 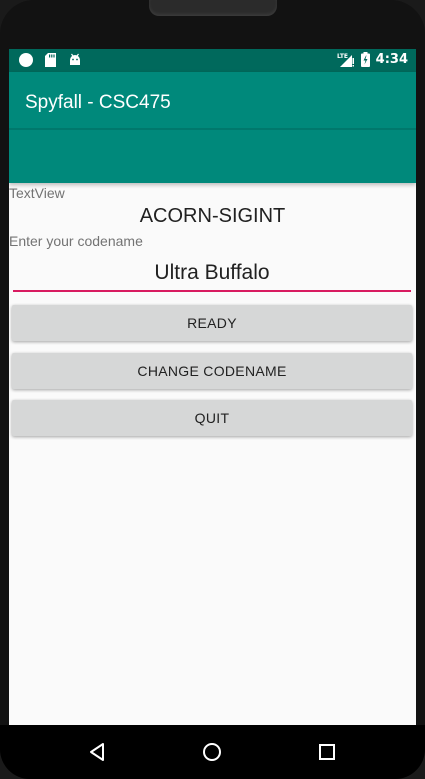 I want to click on signal-icon: LTE, so click(x=345, y=60).